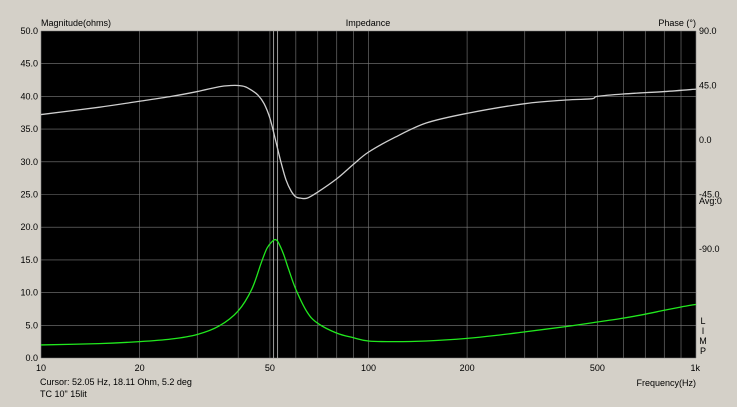  What do you see at coordinates (29, 293) in the screenshot?
I see `y-tick-label: 10.0` at bounding box center [29, 293].